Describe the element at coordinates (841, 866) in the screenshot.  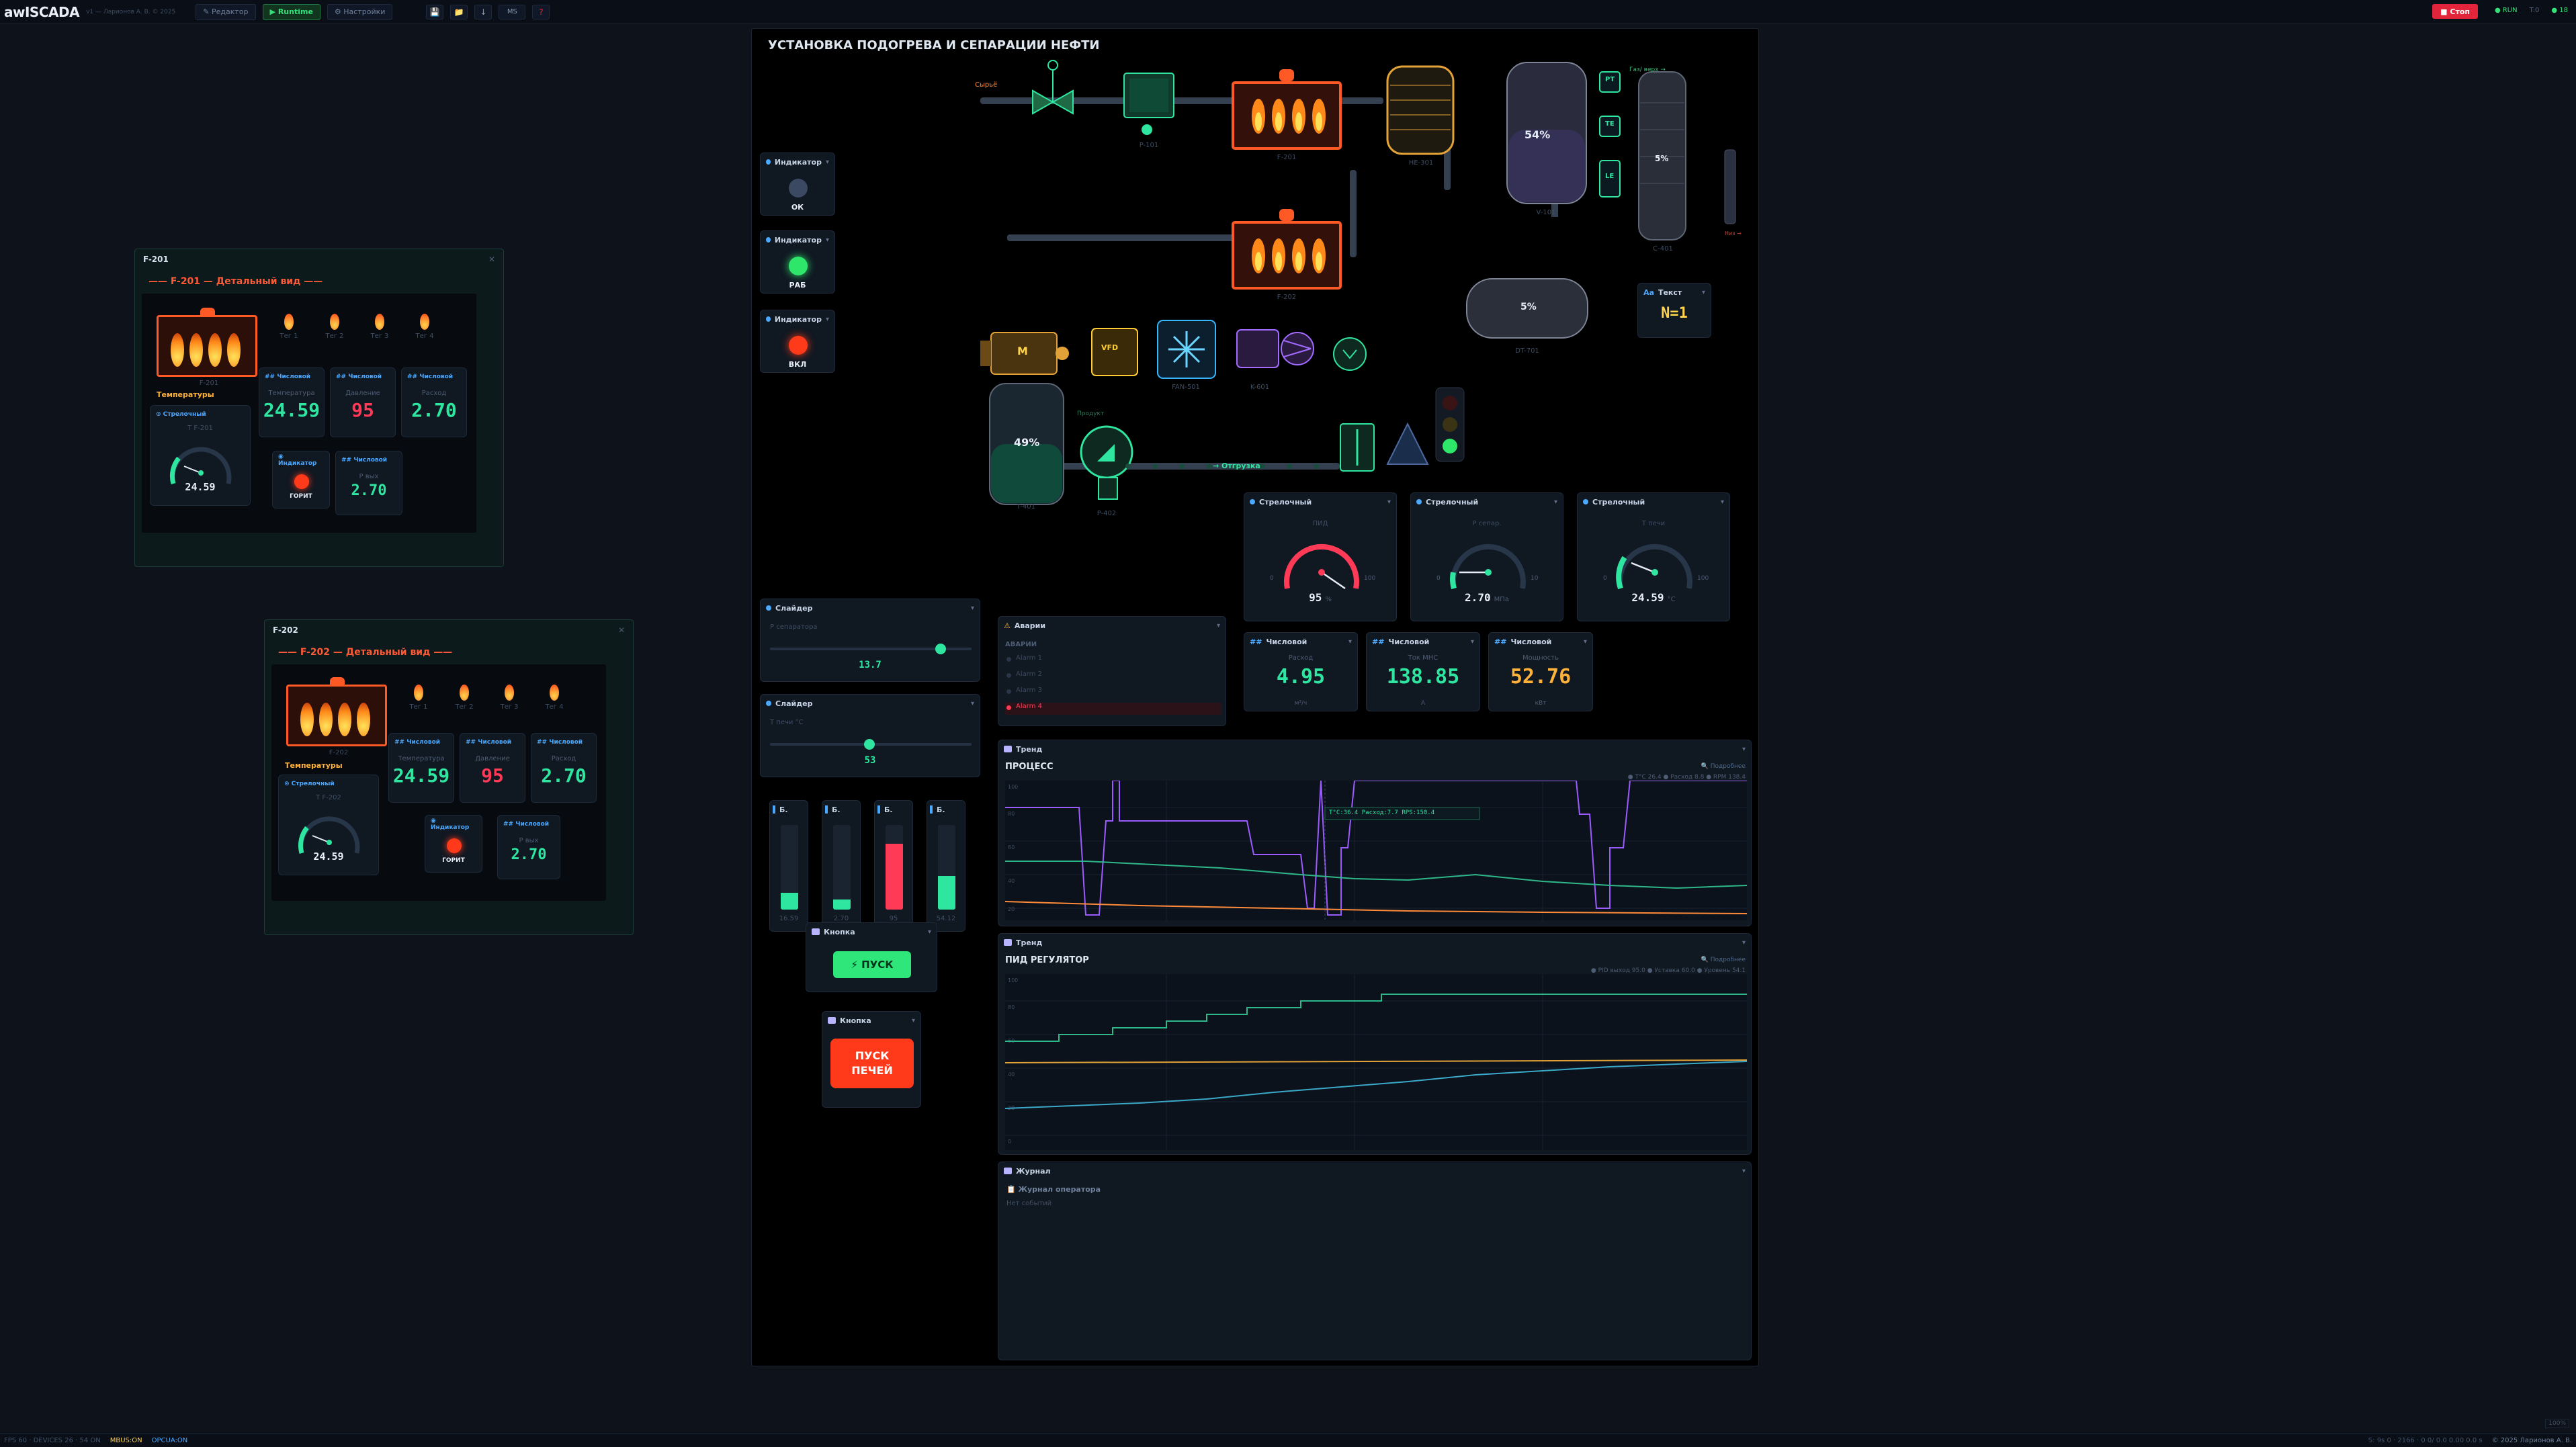
I see `bar-widget: Б. 2.70` at that location.